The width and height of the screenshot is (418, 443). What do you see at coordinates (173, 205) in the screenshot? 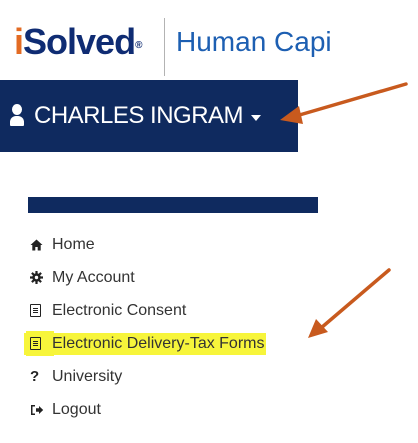
I see `menu-top-bar` at bounding box center [173, 205].